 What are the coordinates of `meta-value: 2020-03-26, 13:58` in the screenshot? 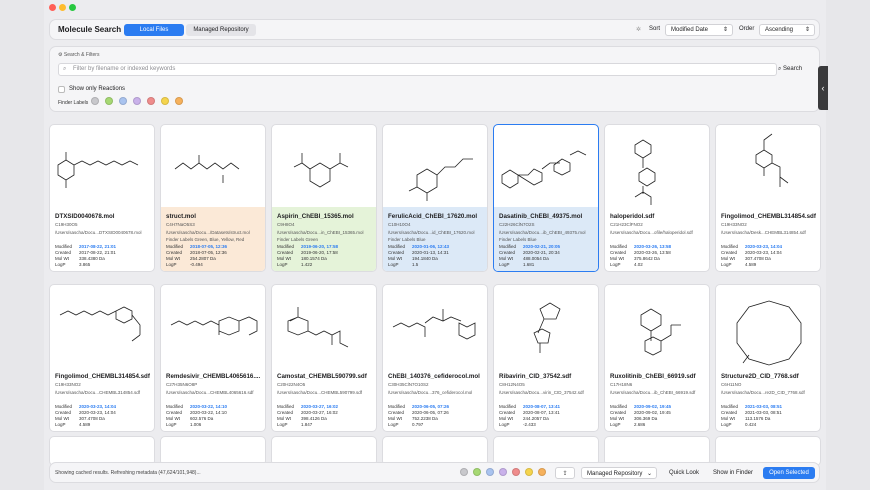 It's located at (652, 252).